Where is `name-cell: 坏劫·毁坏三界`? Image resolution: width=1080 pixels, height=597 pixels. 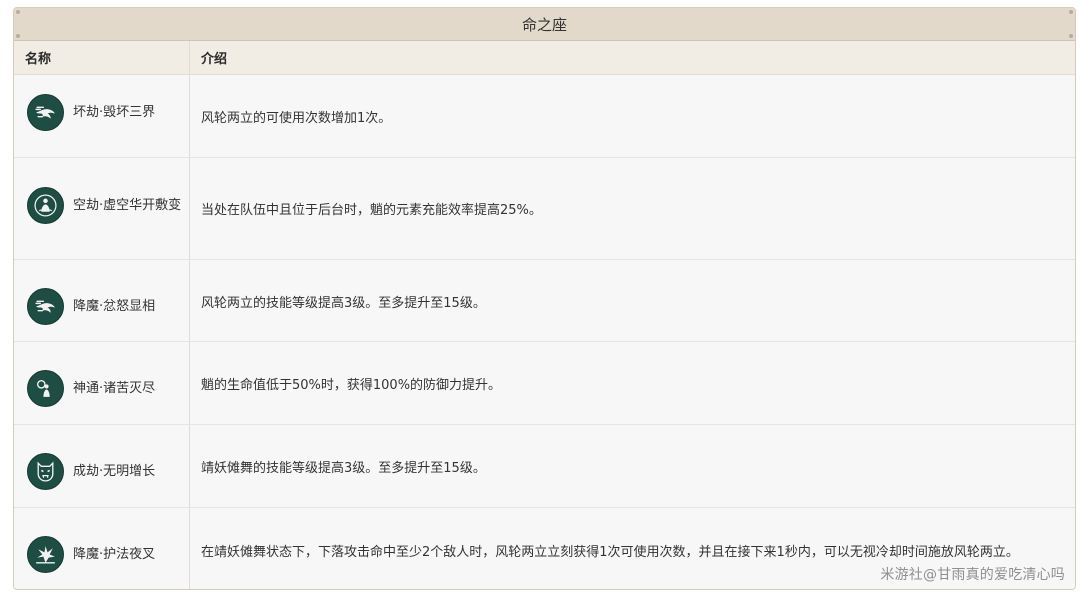
name-cell: 坏劫·毁坏三界 is located at coordinates (102, 116).